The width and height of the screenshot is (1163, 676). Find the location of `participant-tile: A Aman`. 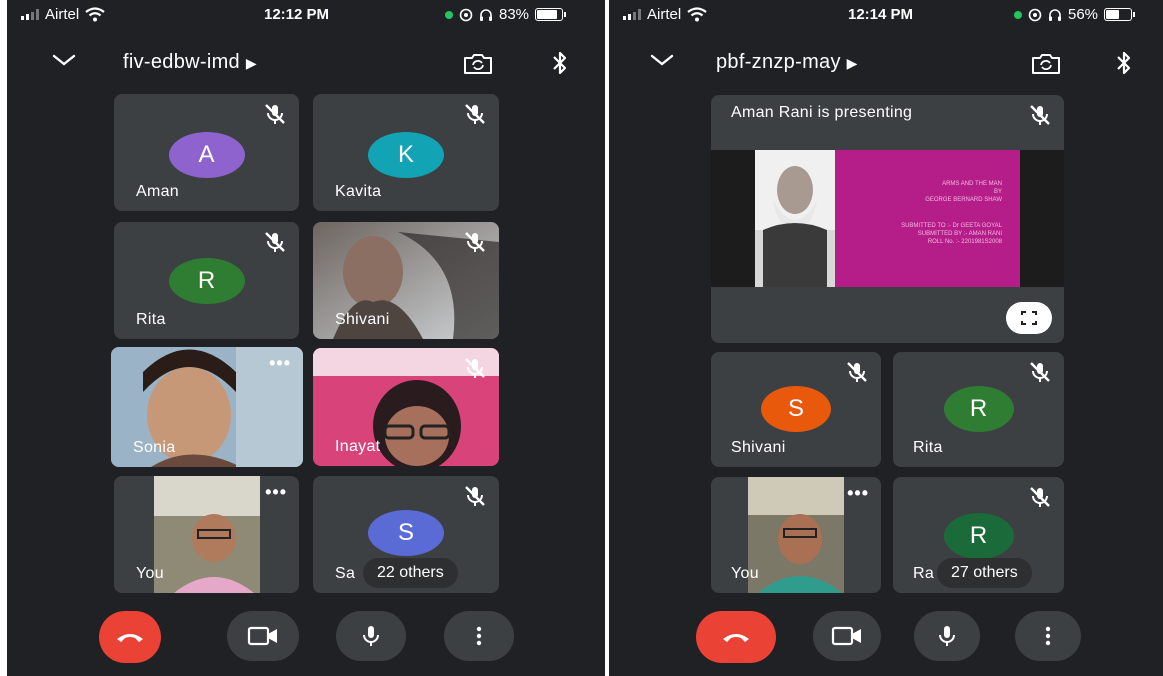

participant-tile: A Aman is located at coordinates (206, 152).